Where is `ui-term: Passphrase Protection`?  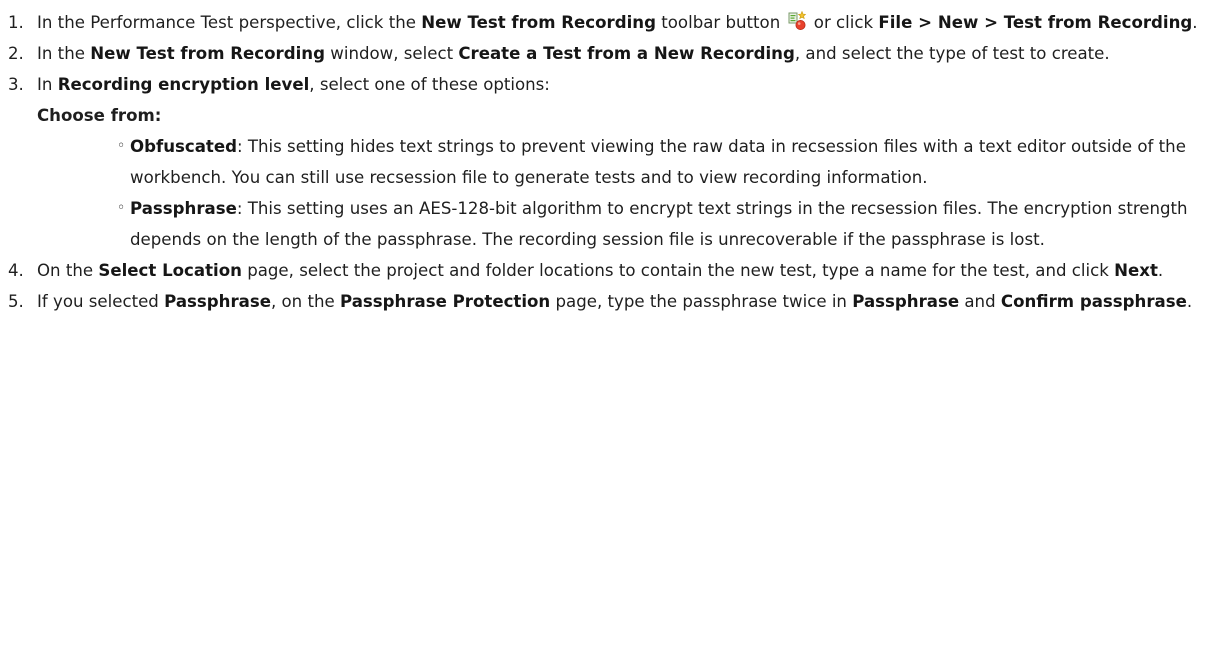
ui-term: Passphrase Protection is located at coordinates (445, 301).